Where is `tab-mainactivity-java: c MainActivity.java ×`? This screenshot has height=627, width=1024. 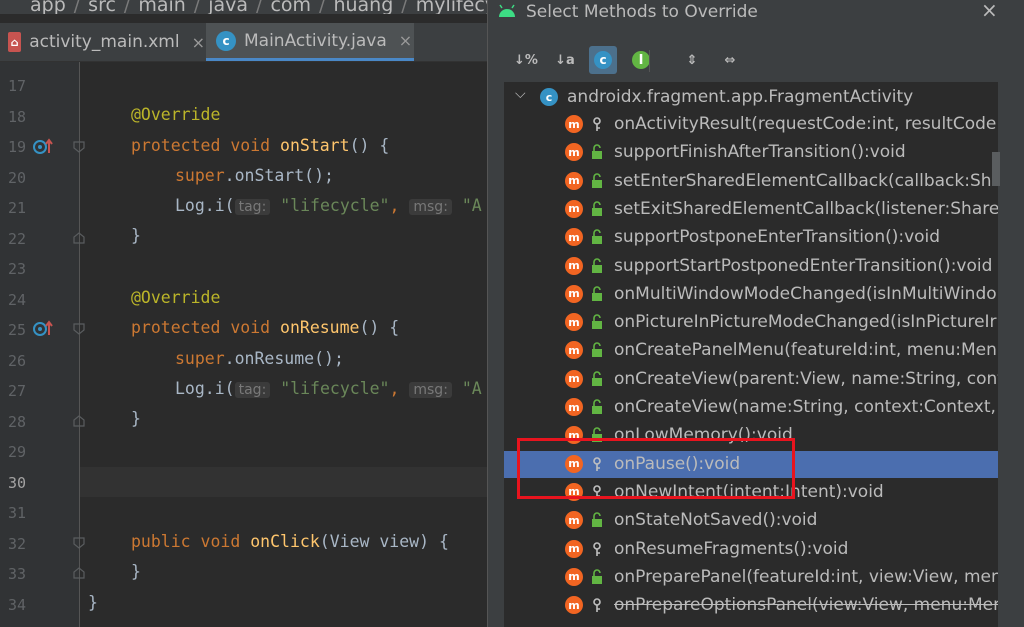
tab-mainactivity-java: c MainActivity.java × is located at coordinates (310, 42).